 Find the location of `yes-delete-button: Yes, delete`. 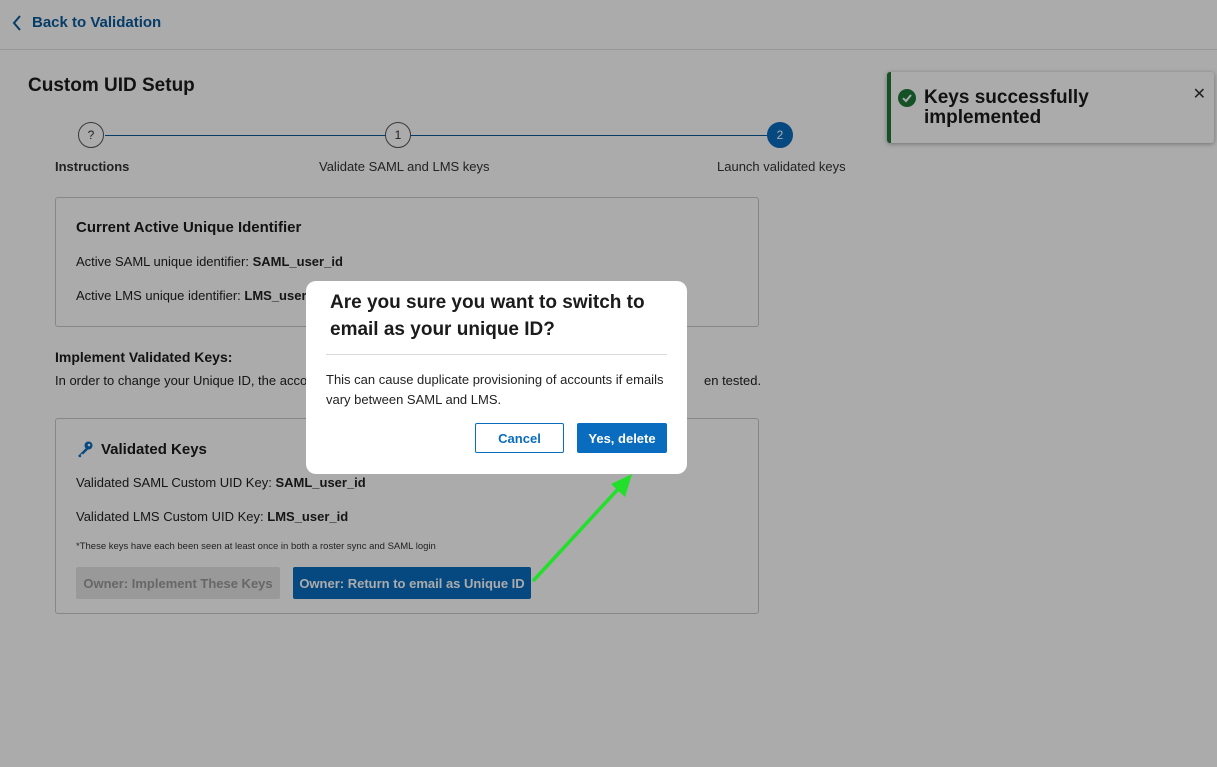

yes-delete-button: Yes, delete is located at coordinates (622, 438).